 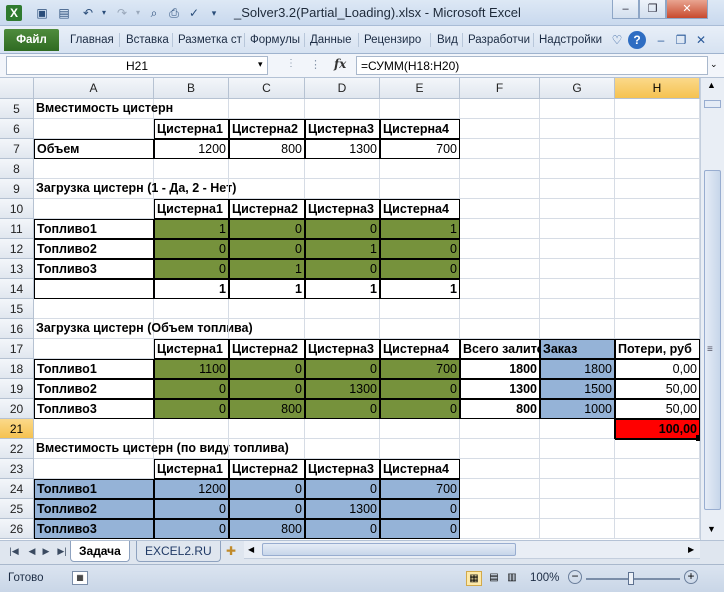 What do you see at coordinates (135, 189) in the screenshot?
I see `cell-a9: Загрузка цистерн (1 - Да, 2 - Нет)` at bounding box center [135, 189].